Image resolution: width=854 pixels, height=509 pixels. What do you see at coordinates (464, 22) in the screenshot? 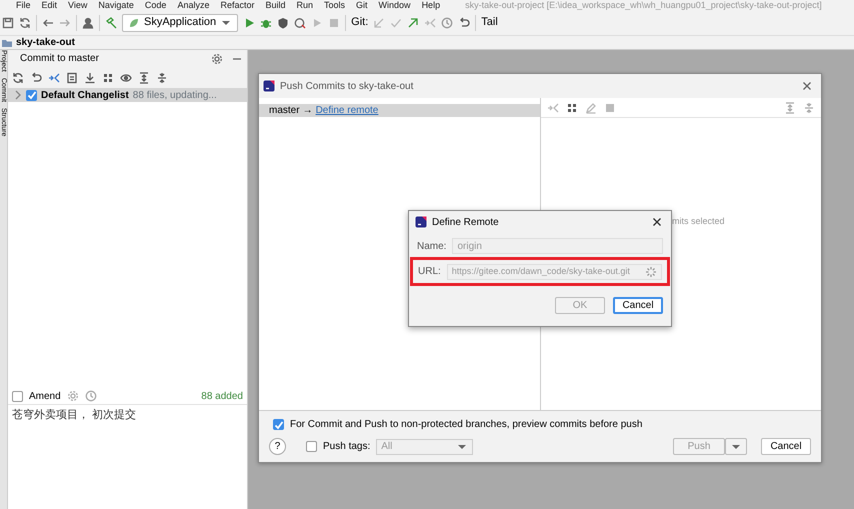
I see `revert-icon` at bounding box center [464, 22].